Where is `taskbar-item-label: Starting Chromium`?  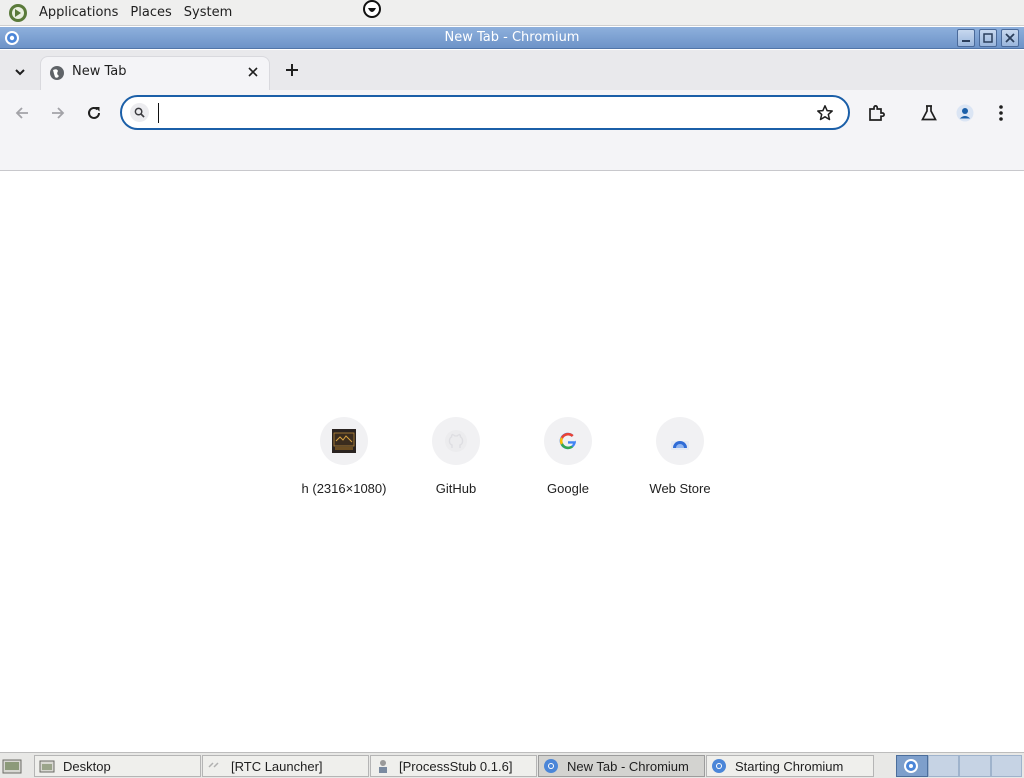
taskbar-item-label: Starting Chromium is located at coordinates (789, 766).